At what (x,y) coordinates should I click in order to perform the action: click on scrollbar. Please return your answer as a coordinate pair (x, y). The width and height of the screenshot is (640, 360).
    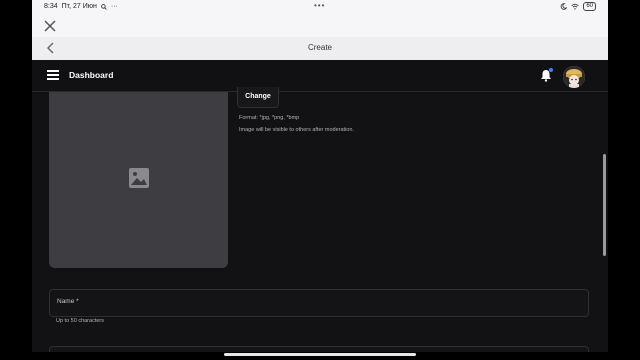
    Looking at the image, I should click on (604, 205).